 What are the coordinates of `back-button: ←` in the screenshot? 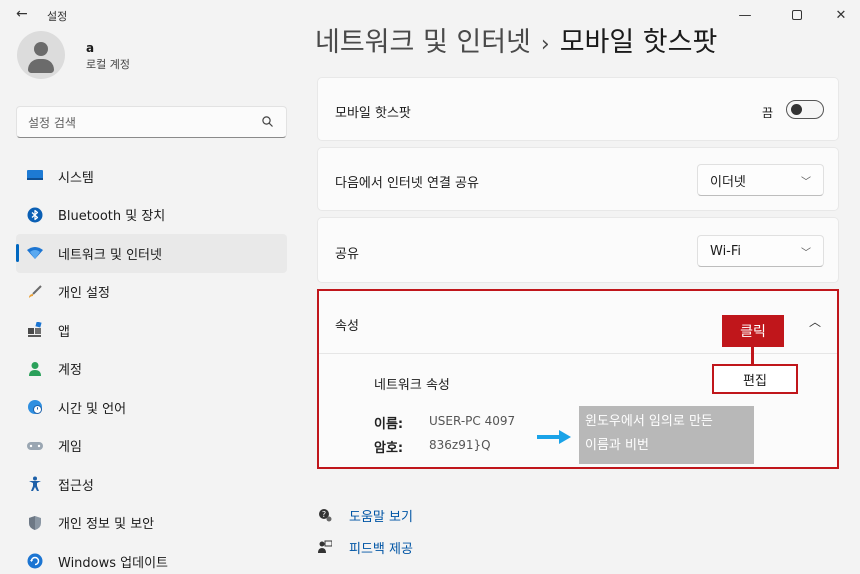 It's located at (22, 14).